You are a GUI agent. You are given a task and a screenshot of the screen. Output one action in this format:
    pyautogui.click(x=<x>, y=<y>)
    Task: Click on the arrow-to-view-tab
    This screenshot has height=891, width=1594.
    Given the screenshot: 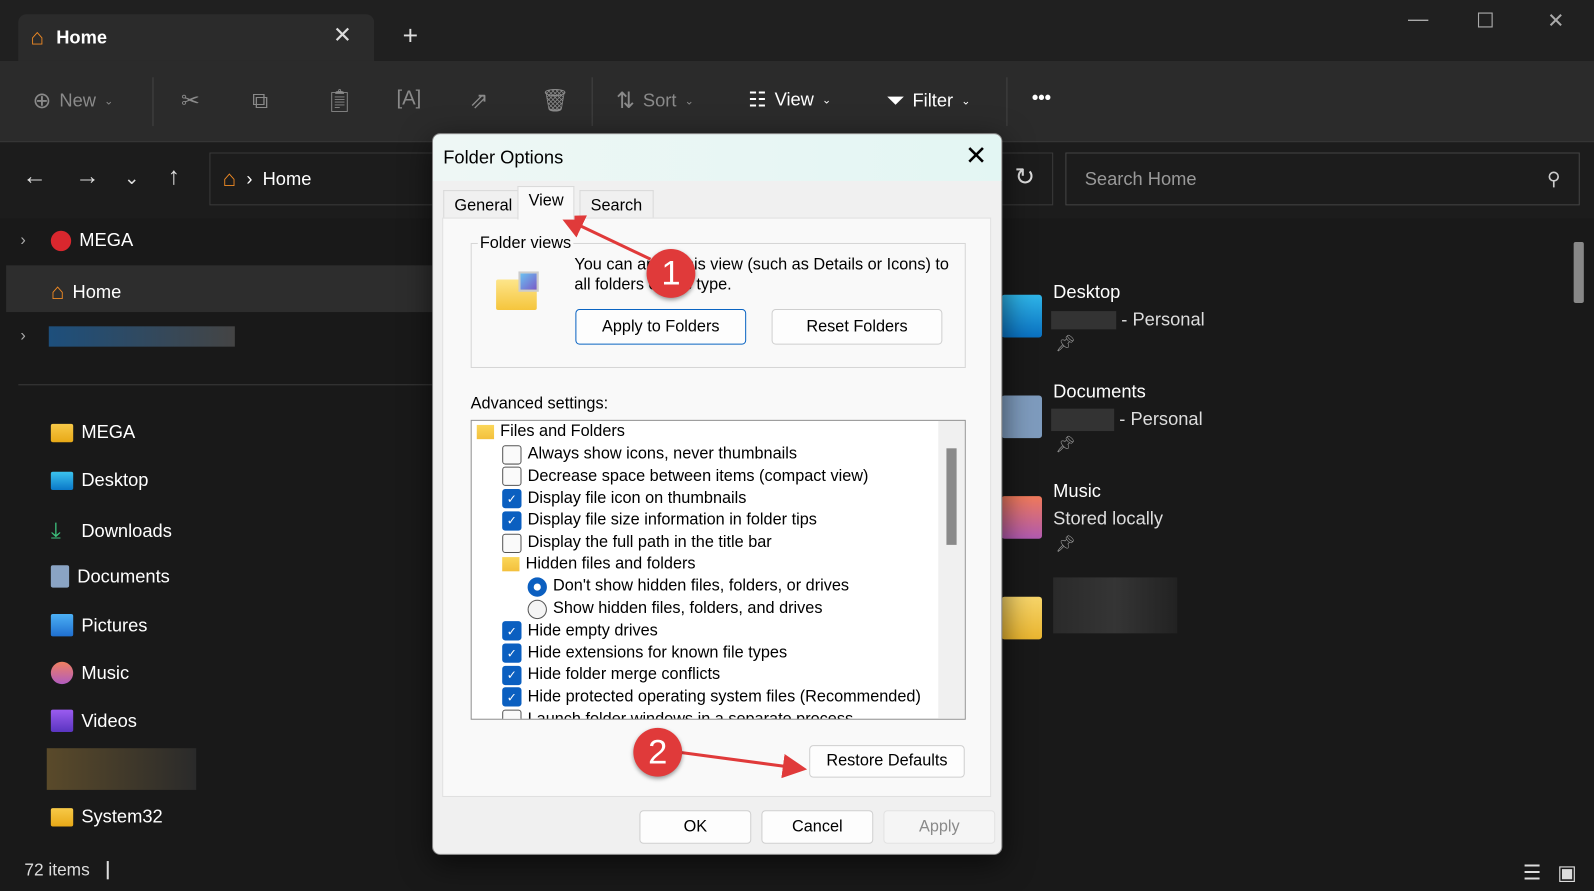 What is the action you would take?
    pyautogui.click(x=605, y=238)
    